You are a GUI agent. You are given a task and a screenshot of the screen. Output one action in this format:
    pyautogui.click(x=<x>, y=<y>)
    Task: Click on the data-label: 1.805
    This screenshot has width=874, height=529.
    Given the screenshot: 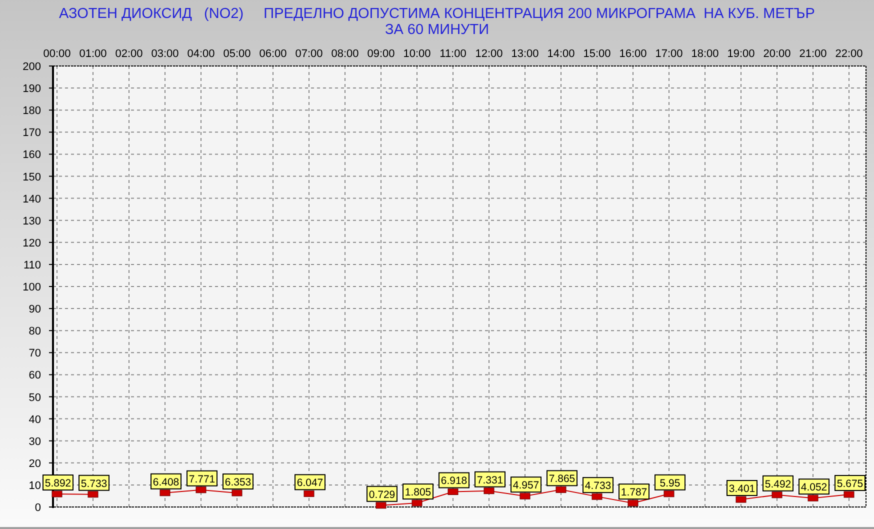 What is the action you would take?
    pyautogui.click(x=418, y=492)
    